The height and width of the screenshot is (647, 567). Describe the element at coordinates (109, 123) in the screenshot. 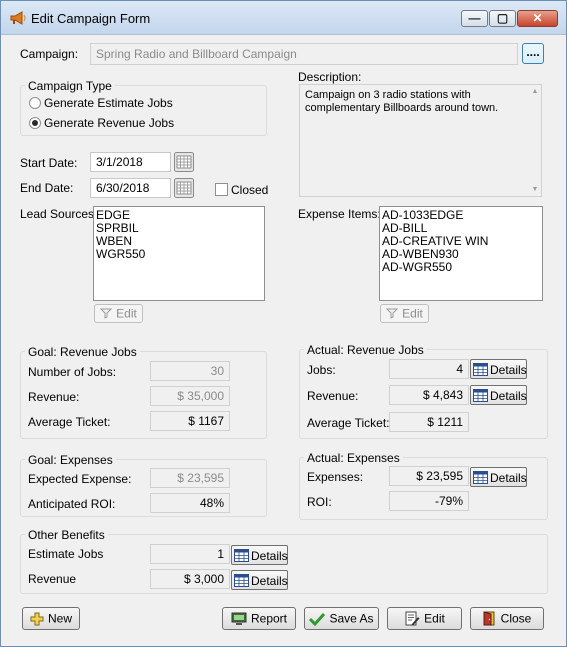

I see `revenue-jobs-label: Generate Revenue Jobs` at that location.